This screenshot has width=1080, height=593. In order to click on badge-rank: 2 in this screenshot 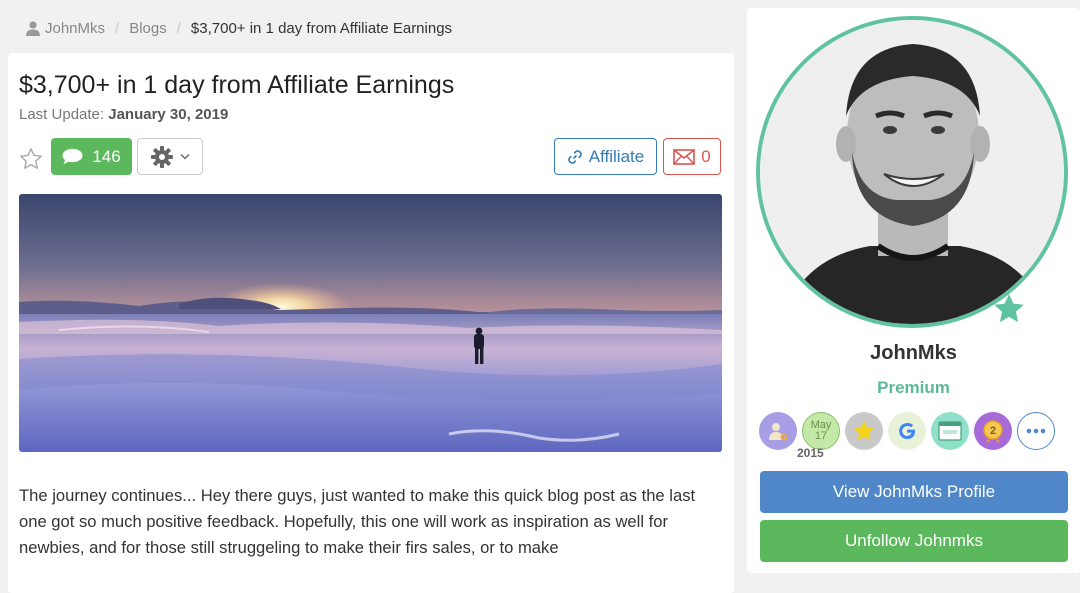, I will do `click(993, 431)`.